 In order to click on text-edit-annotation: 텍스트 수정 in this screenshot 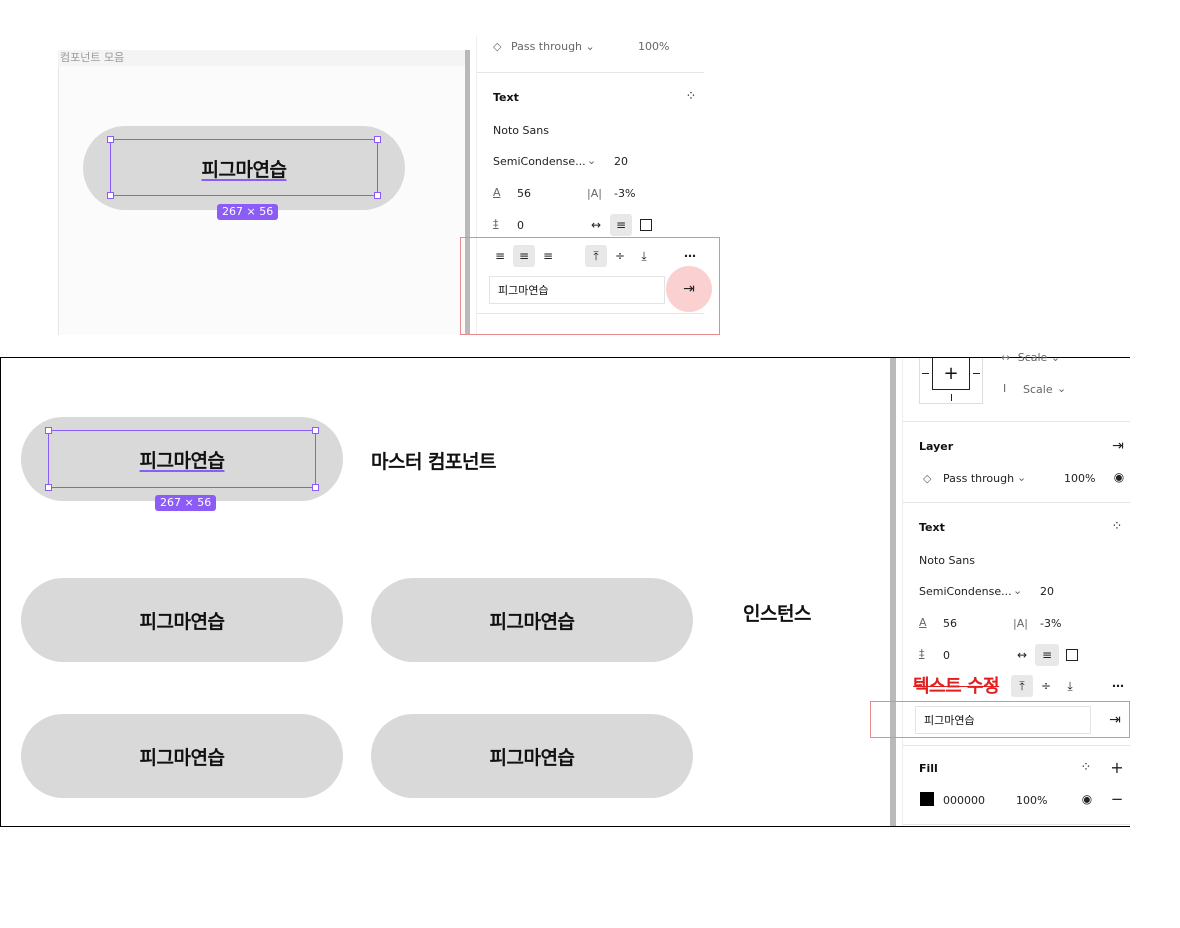, I will do `click(956, 686)`.